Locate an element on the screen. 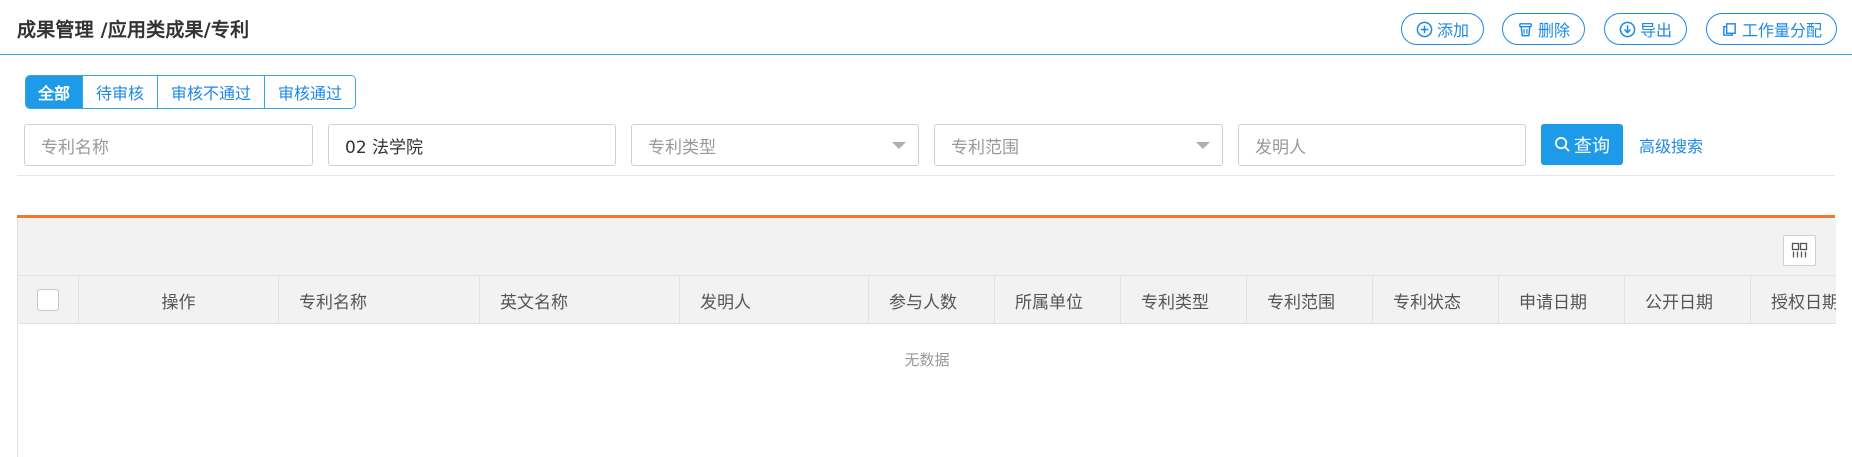 The width and height of the screenshot is (1852, 457). search-icon is located at coordinates (1562, 144).